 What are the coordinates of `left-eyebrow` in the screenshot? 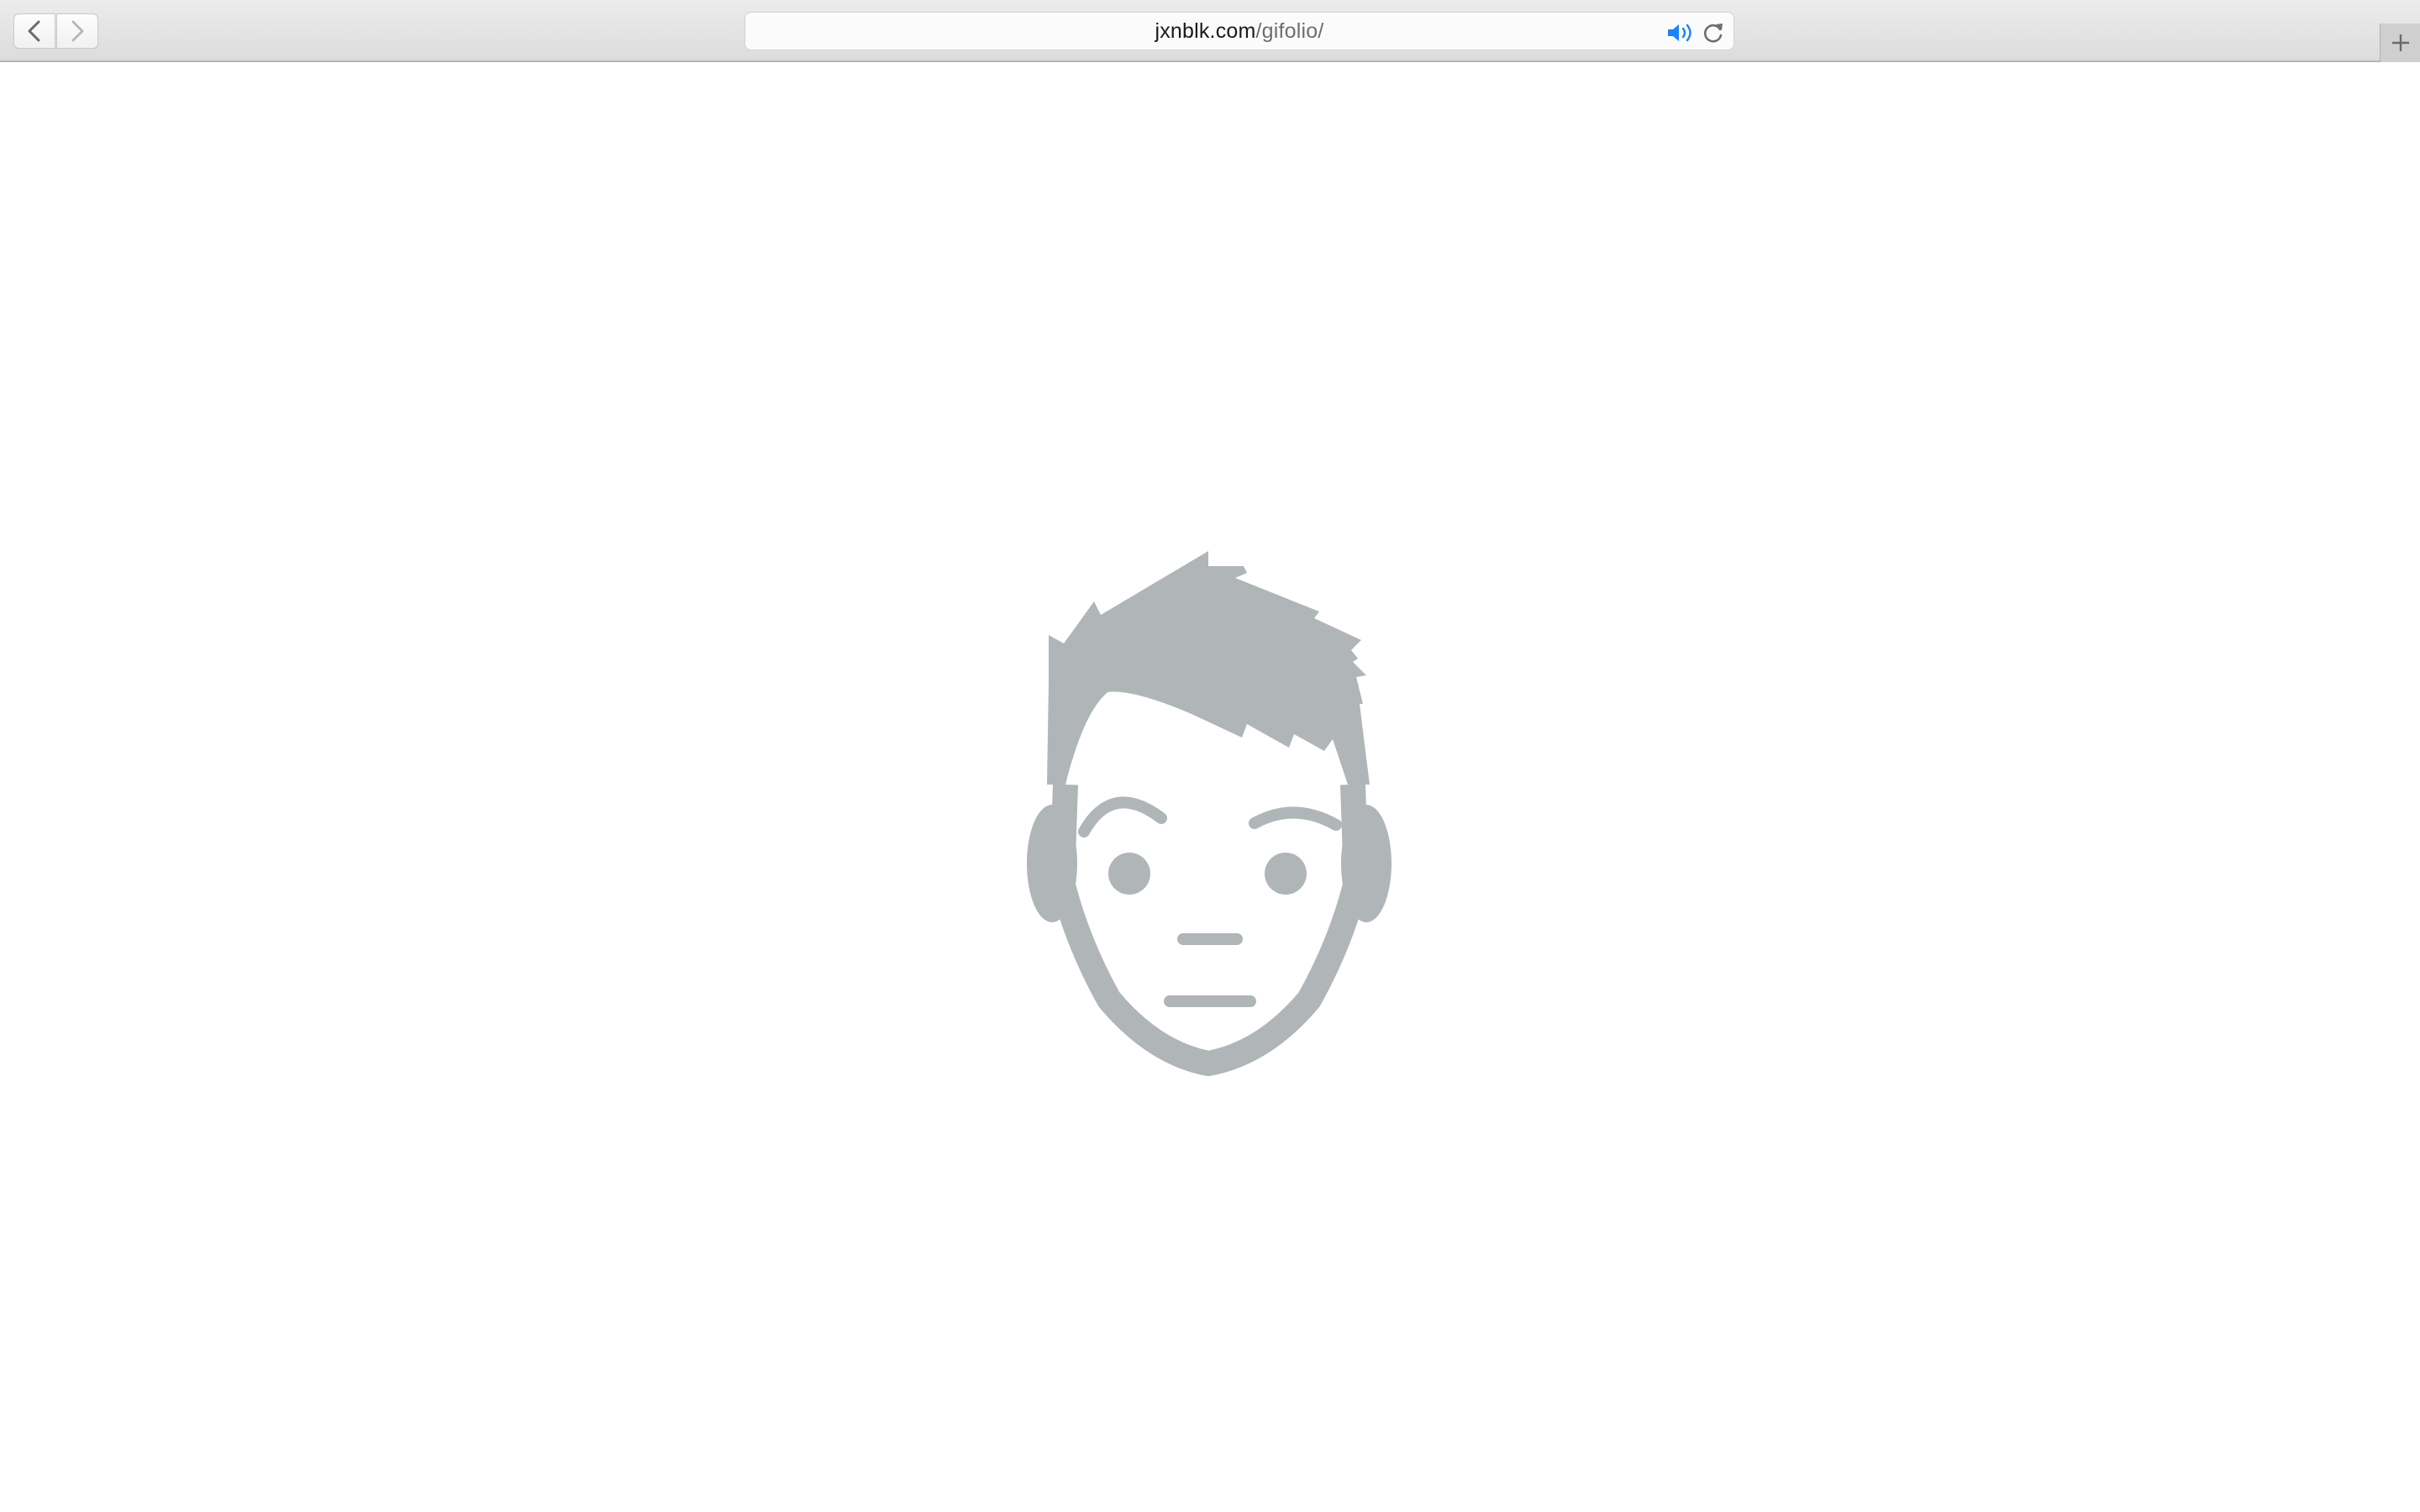 It's located at (1122, 816).